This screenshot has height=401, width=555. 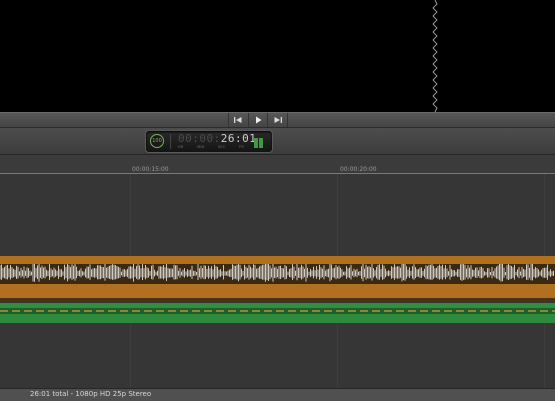 What do you see at coordinates (91, 394) in the screenshot?
I see `project-summary: 26:01 total - 1080p HD 25p Stereo` at bounding box center [91, 394].